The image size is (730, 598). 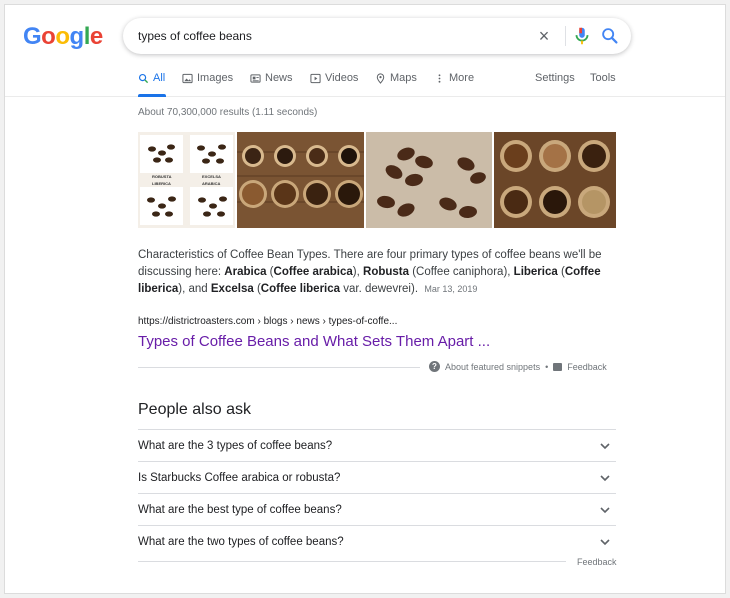 What do you see at coordinates (255, 78) in the screenshot?
I see `news-icon` at bounding box center [255, 78].